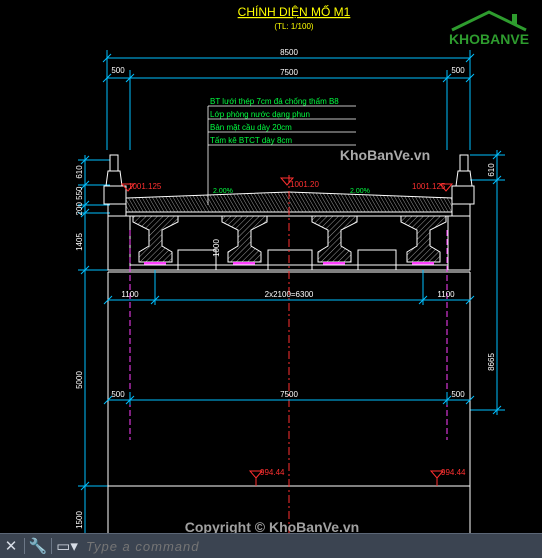 The image size is (542, 558). What do you see at coordinates (463, 179) in the screenshot?
I see `railing-right` at bounding box center [463, 179].